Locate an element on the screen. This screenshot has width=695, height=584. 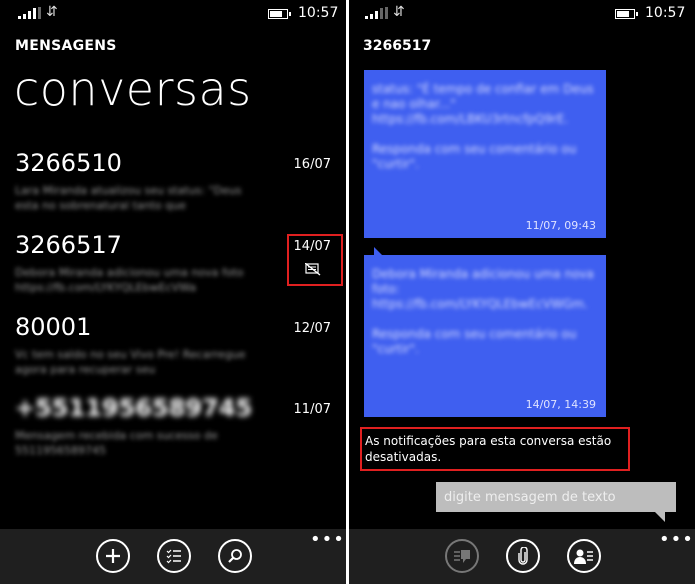
message-input is located at coordinates (556, 497).